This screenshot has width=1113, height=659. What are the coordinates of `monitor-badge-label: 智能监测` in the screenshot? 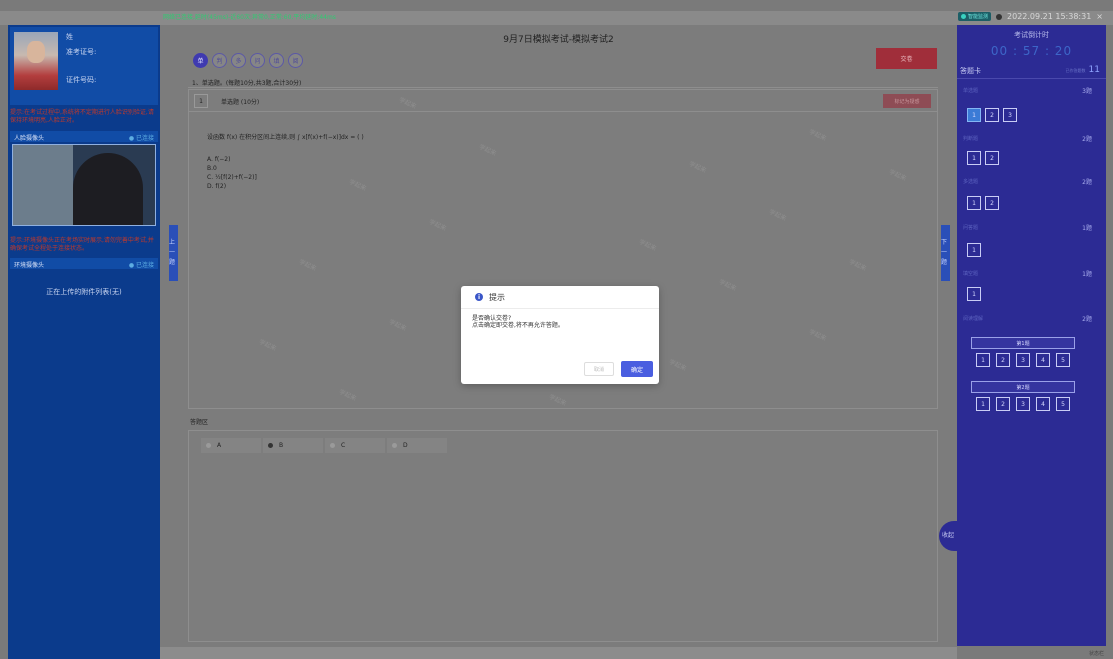 It's located at (978, 17).